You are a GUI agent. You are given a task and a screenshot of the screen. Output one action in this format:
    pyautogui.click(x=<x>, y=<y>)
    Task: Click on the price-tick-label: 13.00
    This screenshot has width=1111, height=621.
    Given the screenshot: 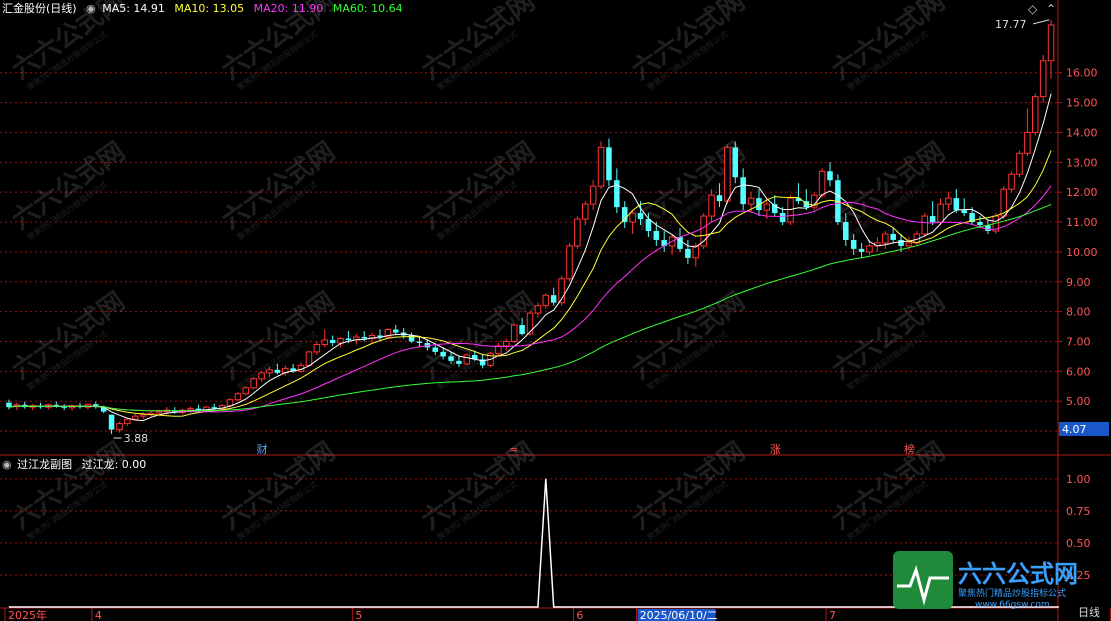 What is the action you would take?
    pyautogui.click(x=1082, y=162)
    